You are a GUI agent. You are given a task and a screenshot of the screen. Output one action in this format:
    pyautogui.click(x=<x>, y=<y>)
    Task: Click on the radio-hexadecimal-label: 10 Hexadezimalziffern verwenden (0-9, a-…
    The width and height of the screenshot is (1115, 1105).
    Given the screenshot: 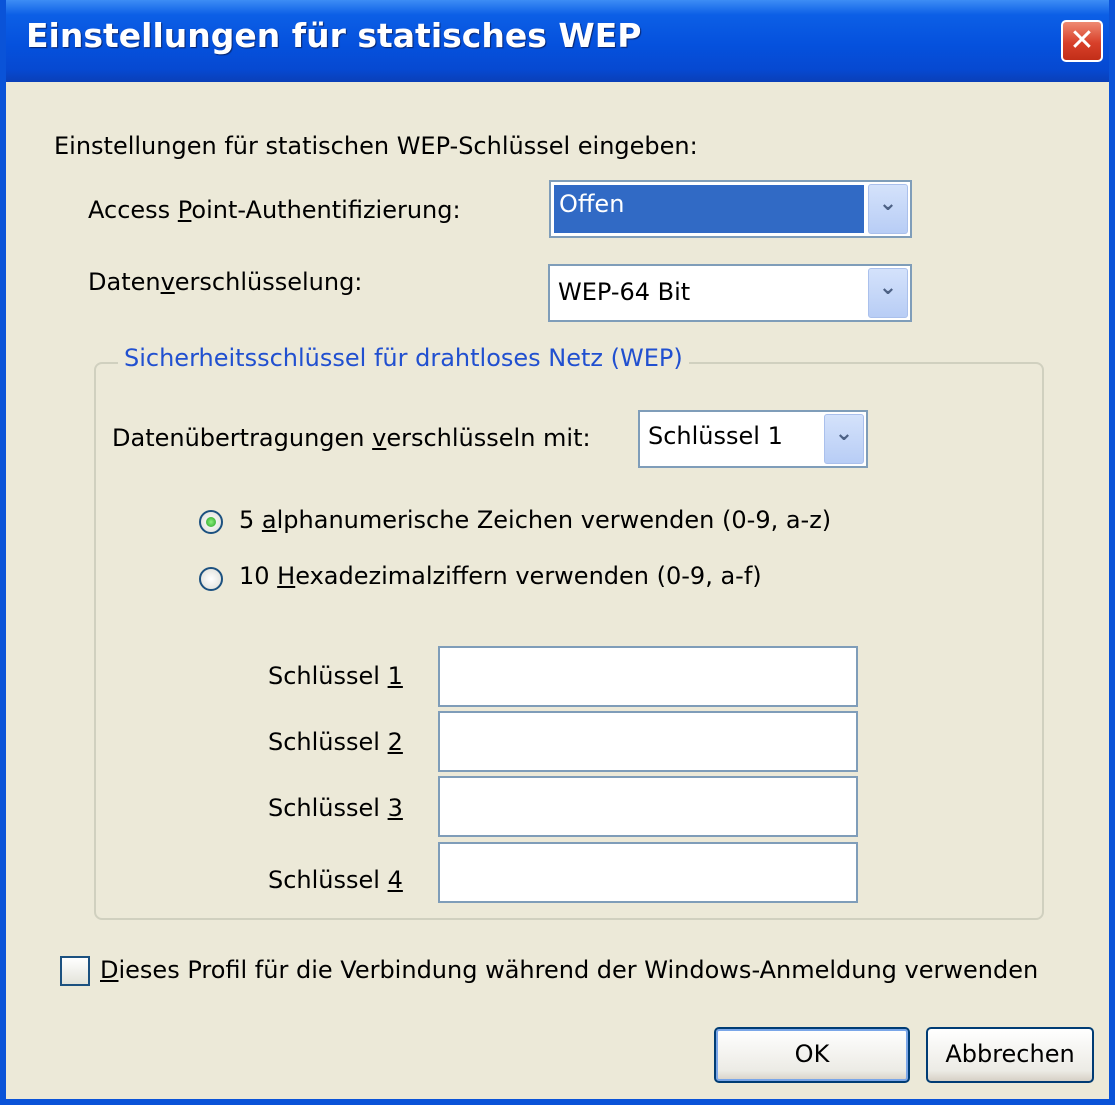 What is the action you would take?
    pyautogui.click(x=500, y=576)
    